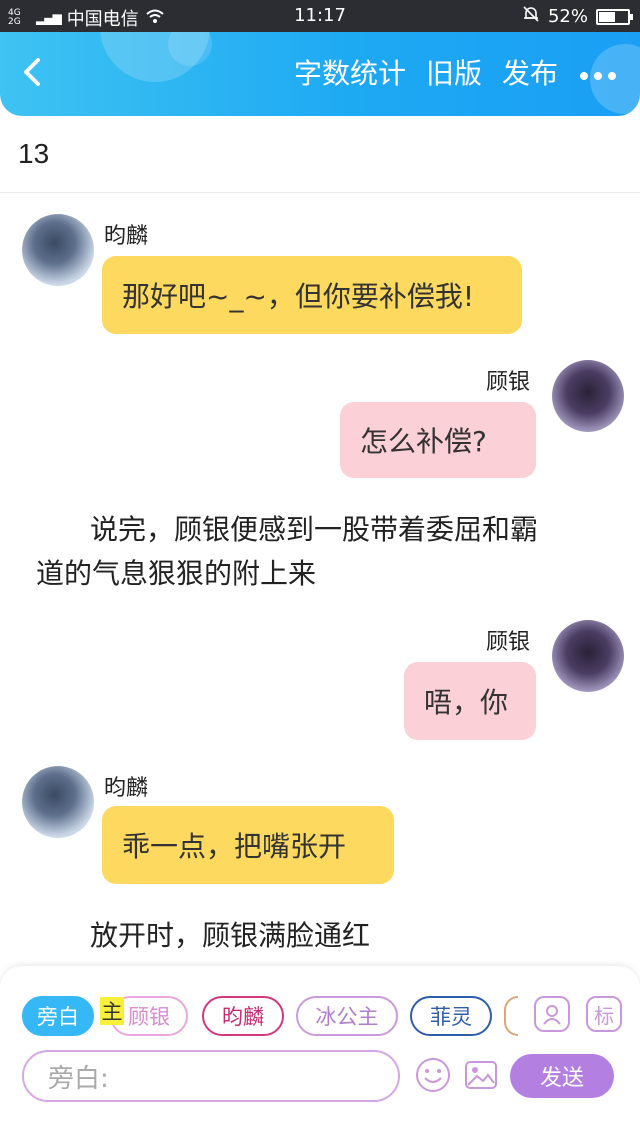  I want to click on message-bubble: 唔，你, so click(470, 701).